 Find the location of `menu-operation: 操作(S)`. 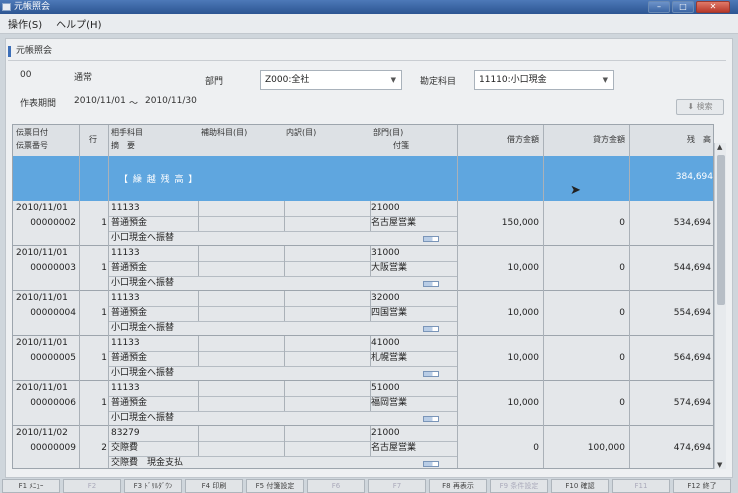

menu-operation: 操作(S) is located at coordinates (25, 23).